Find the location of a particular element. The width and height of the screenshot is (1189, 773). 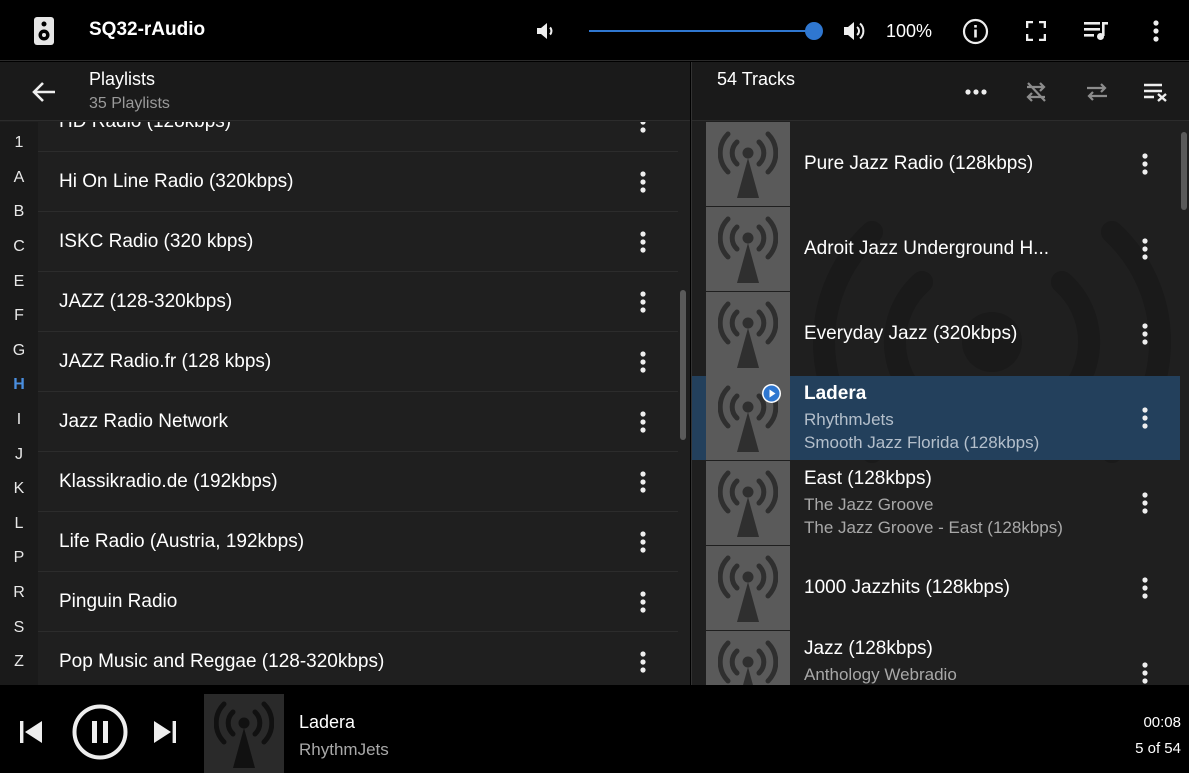

repeat-icon is located at coordinates (1036, 92).